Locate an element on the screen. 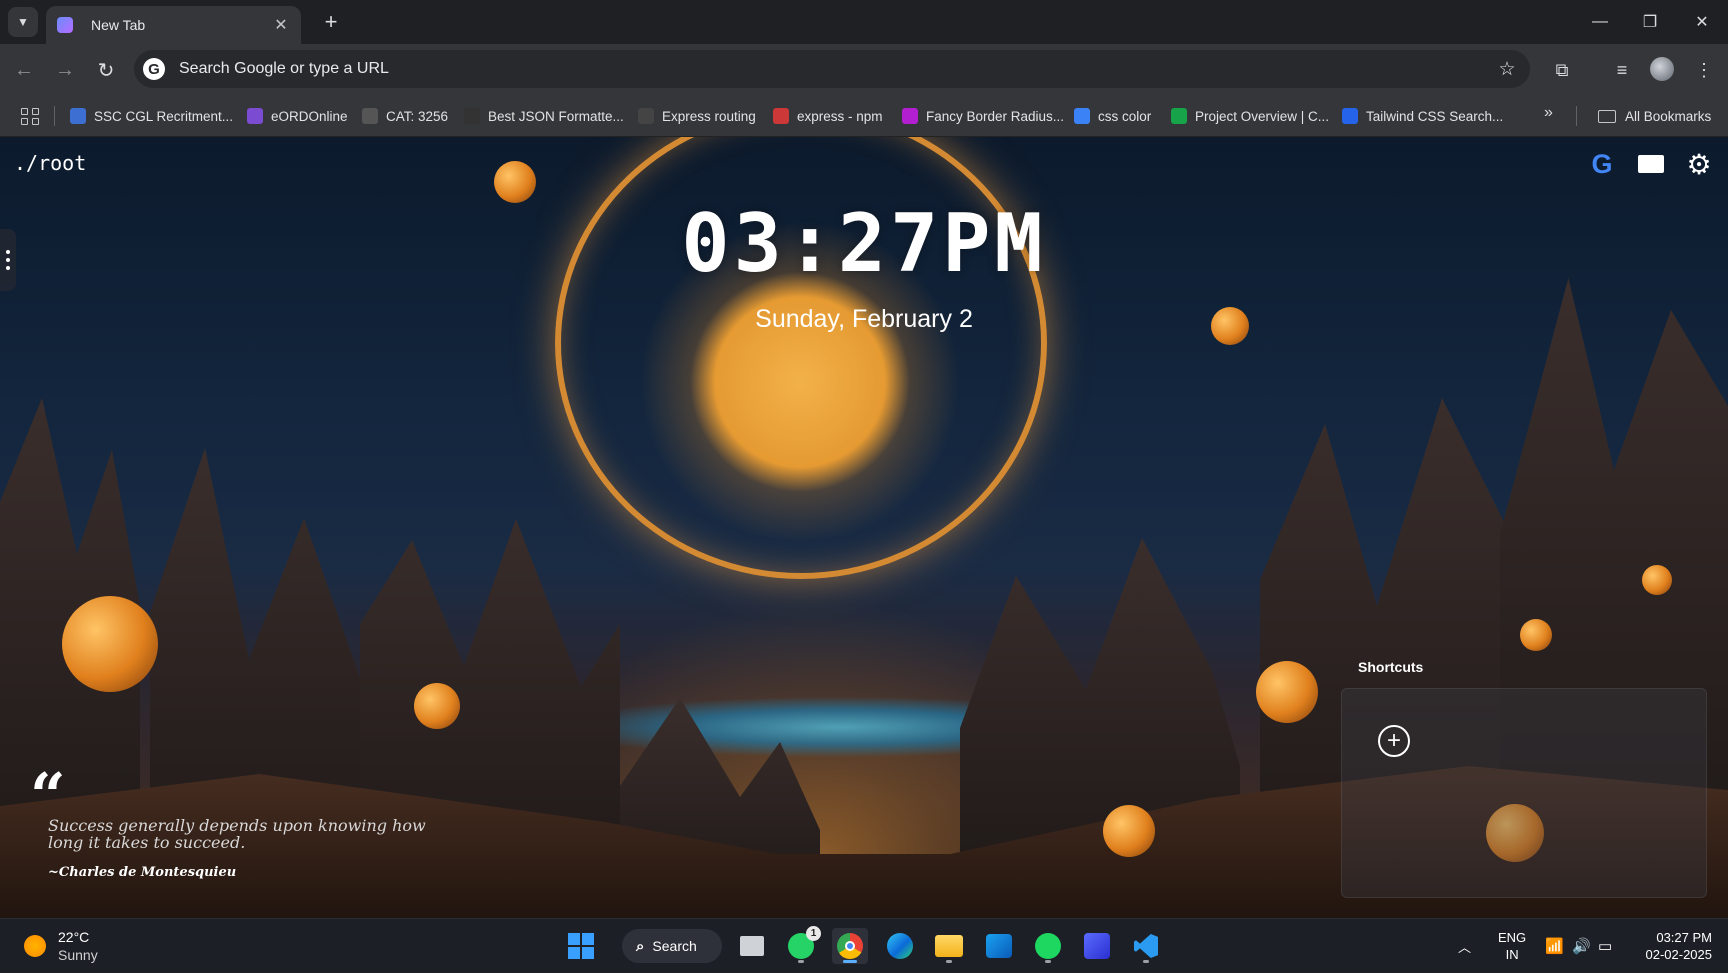 This screenshot has height=973, width=1728. bookmark-item: eORDOnline is located at coordinates (297, 116).